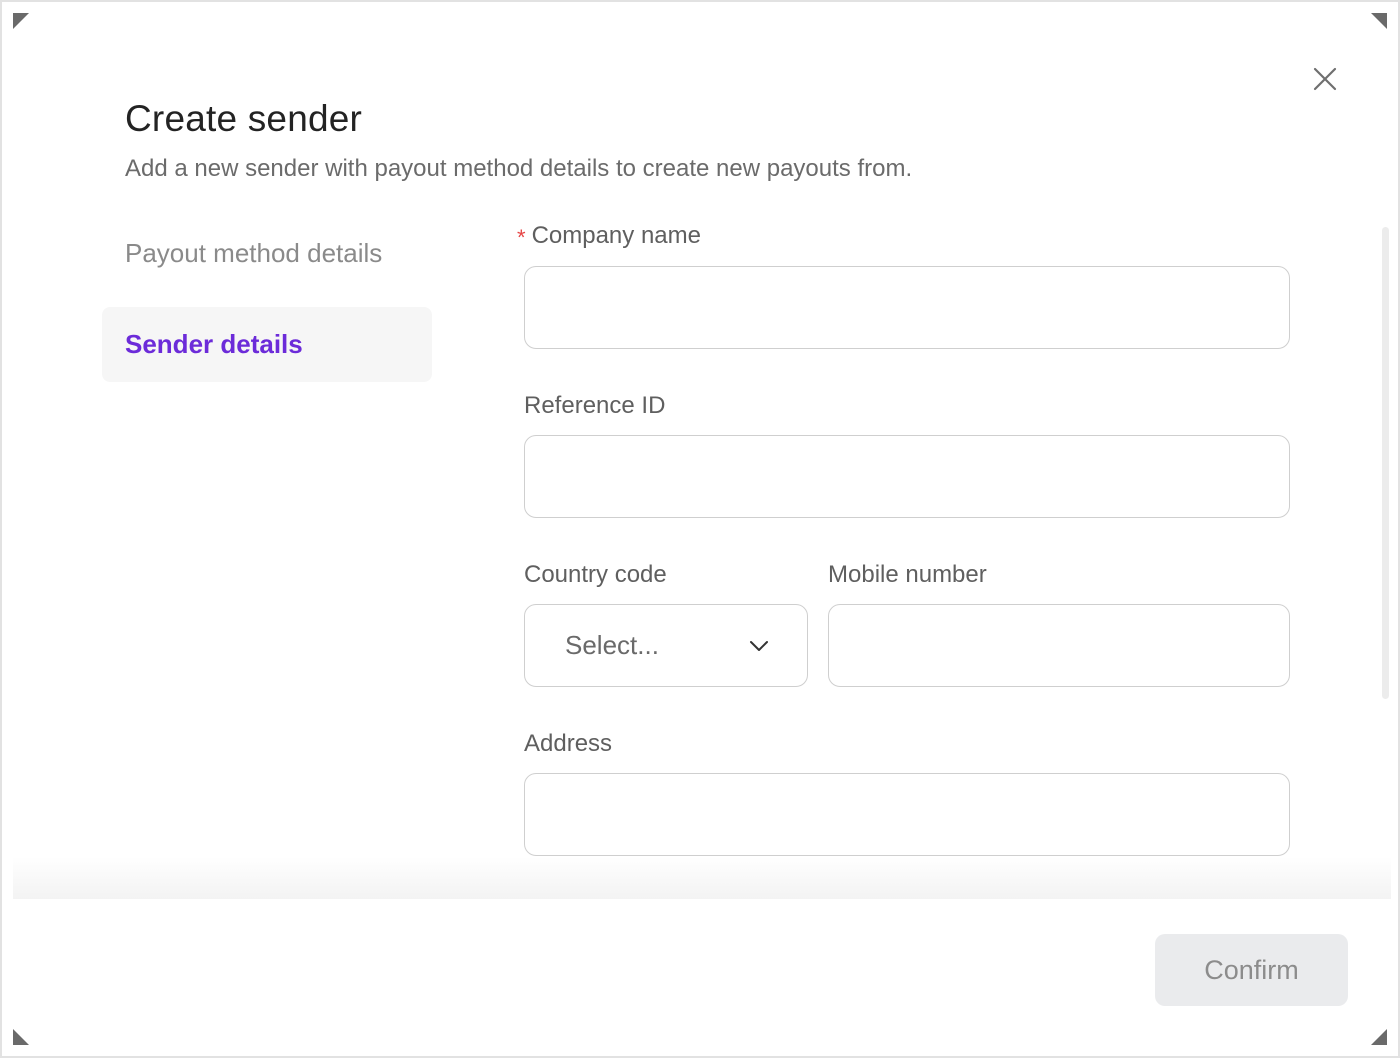  I want to click on required-indicator: *, so click(521, 237).